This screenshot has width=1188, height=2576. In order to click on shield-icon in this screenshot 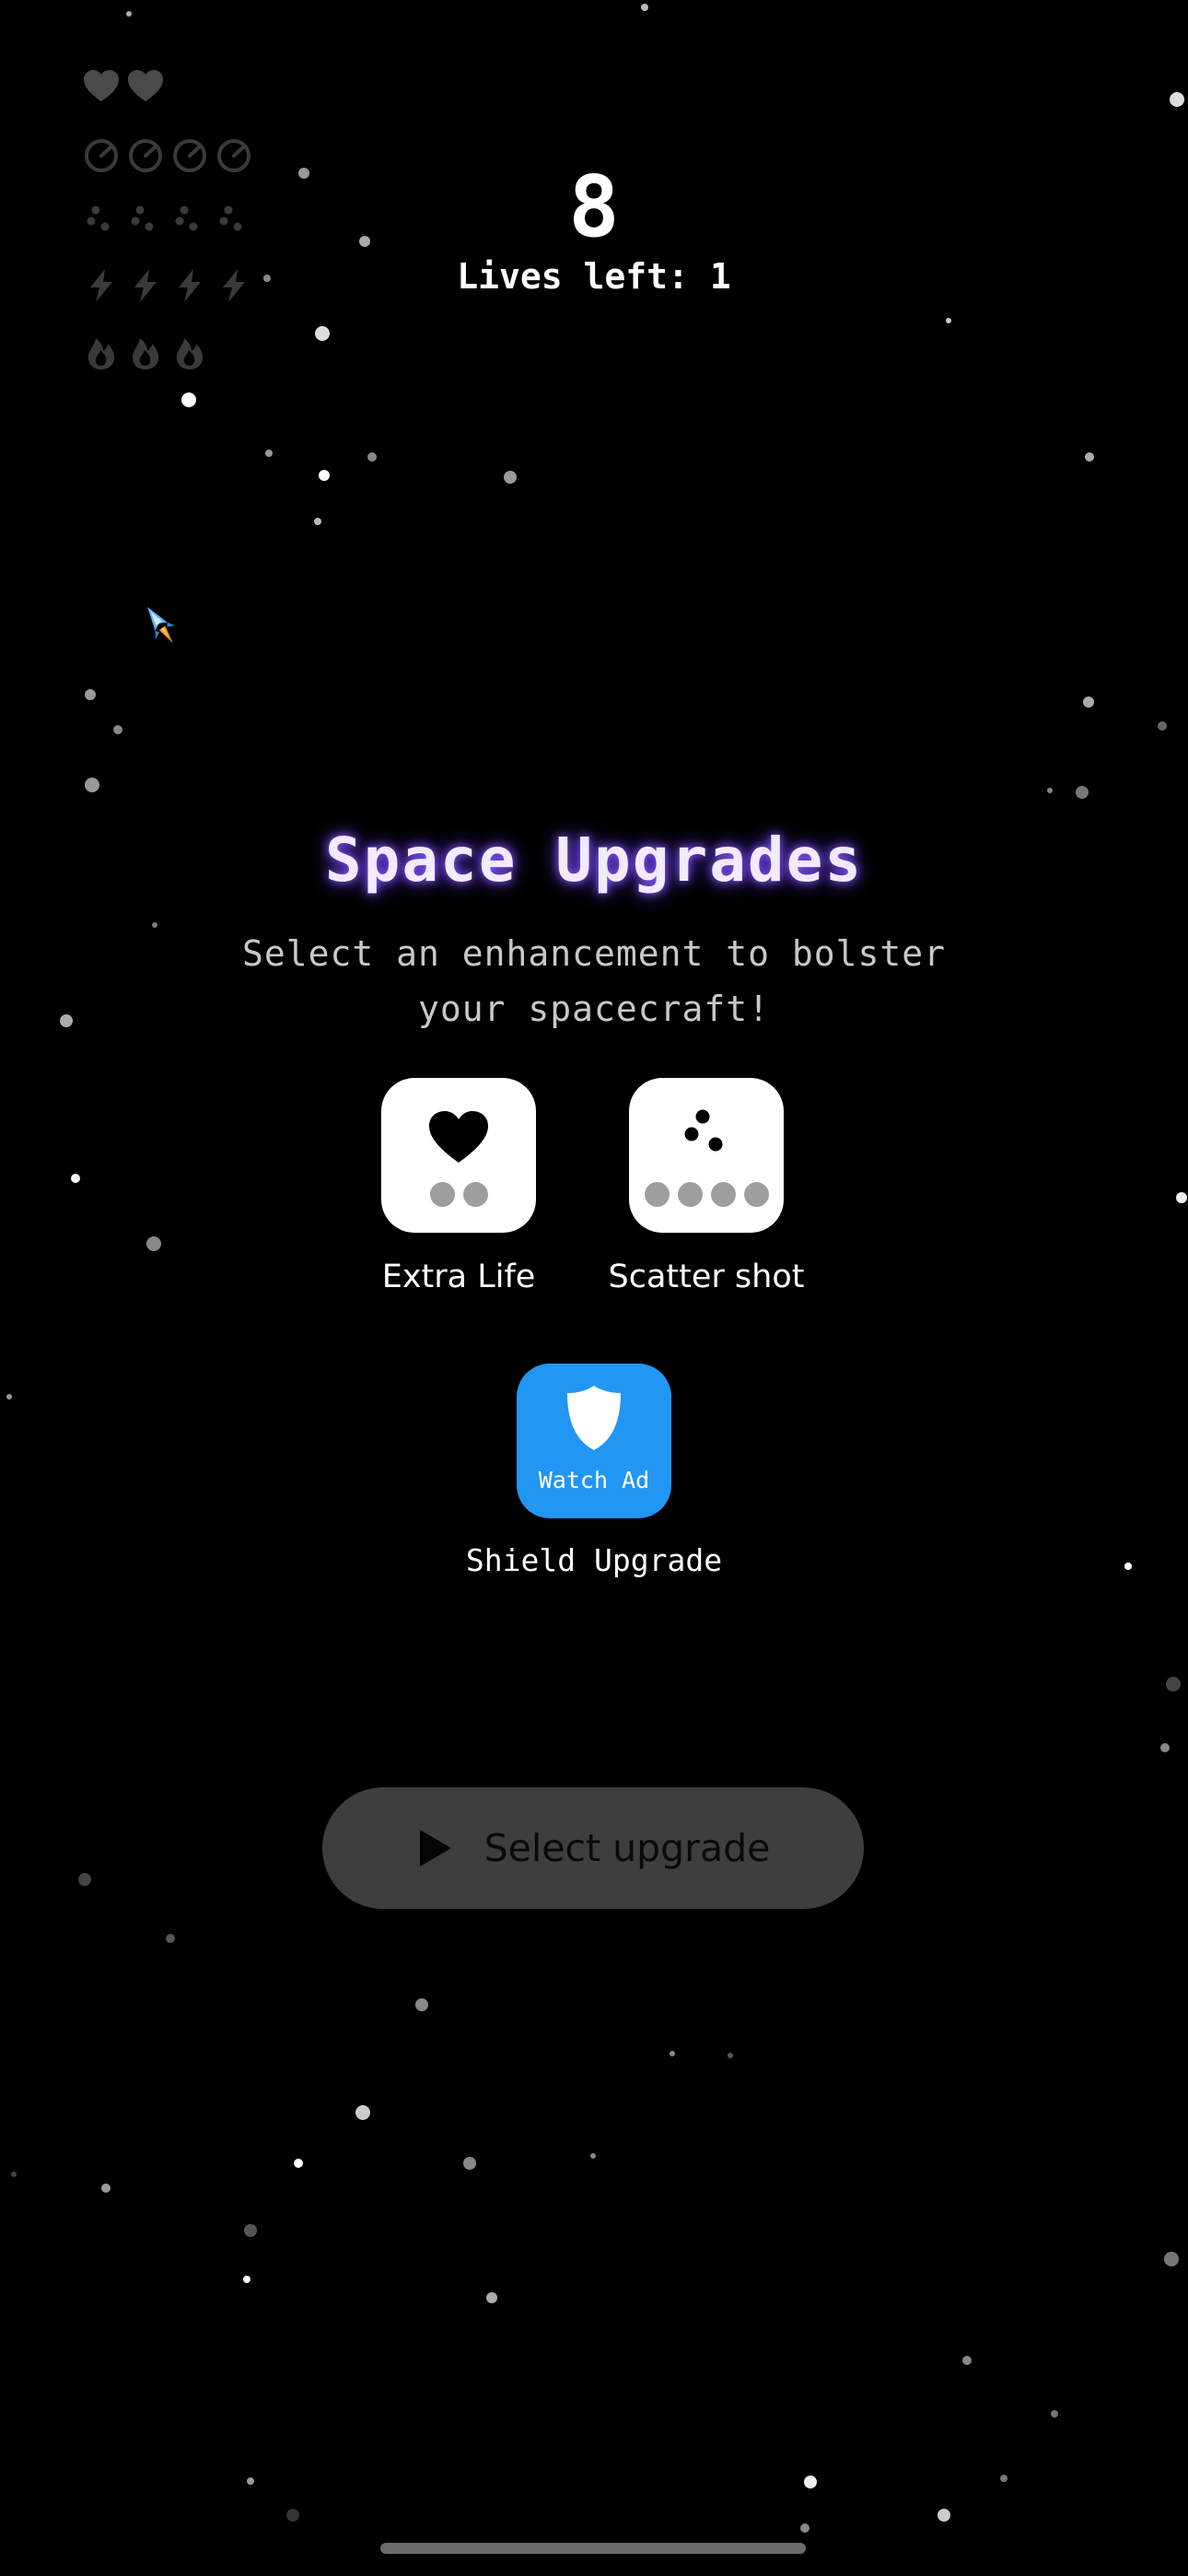, I will do `click(594, 1418)`.